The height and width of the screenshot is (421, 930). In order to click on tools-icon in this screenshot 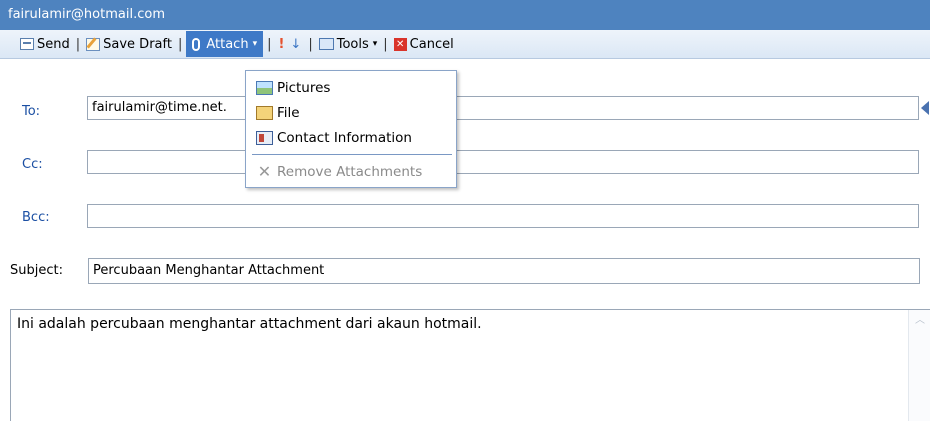, I will do `click(326, 44)`.